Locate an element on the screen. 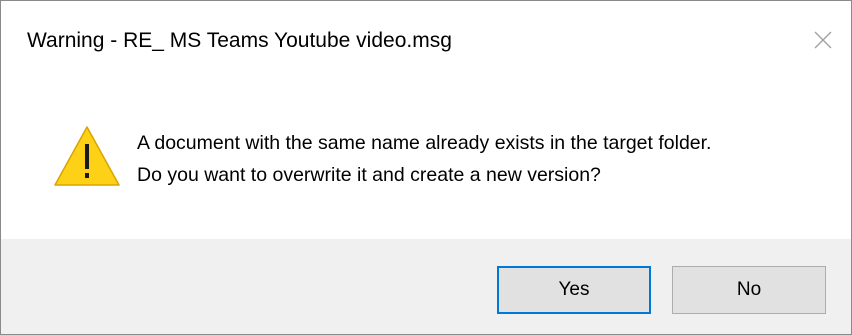 The image size is (852, 335). close-icon is located at coordinates (823, 40).